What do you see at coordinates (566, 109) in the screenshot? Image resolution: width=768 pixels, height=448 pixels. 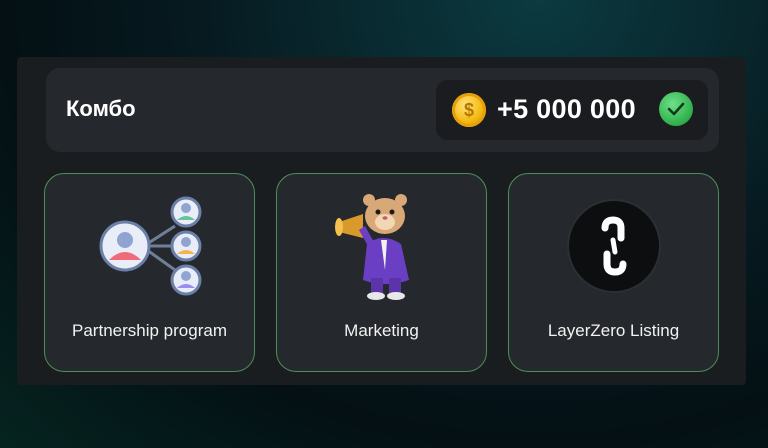 I see `reward-amount: +5 000 000` at bounding box center [566, 109].